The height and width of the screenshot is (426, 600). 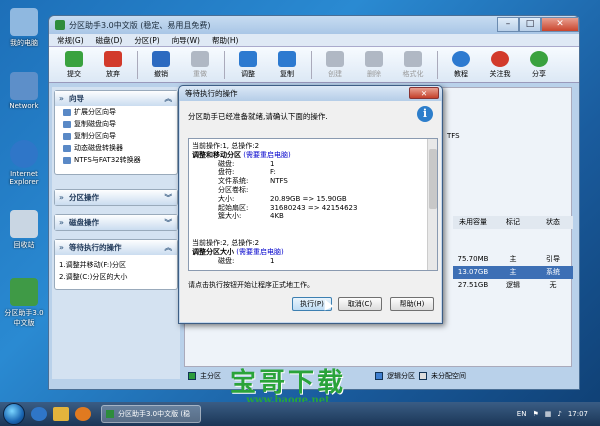 I want to click on wizard-ntfs-fat32: NTFS与FAT32转换器, so click(x=116, y=160).